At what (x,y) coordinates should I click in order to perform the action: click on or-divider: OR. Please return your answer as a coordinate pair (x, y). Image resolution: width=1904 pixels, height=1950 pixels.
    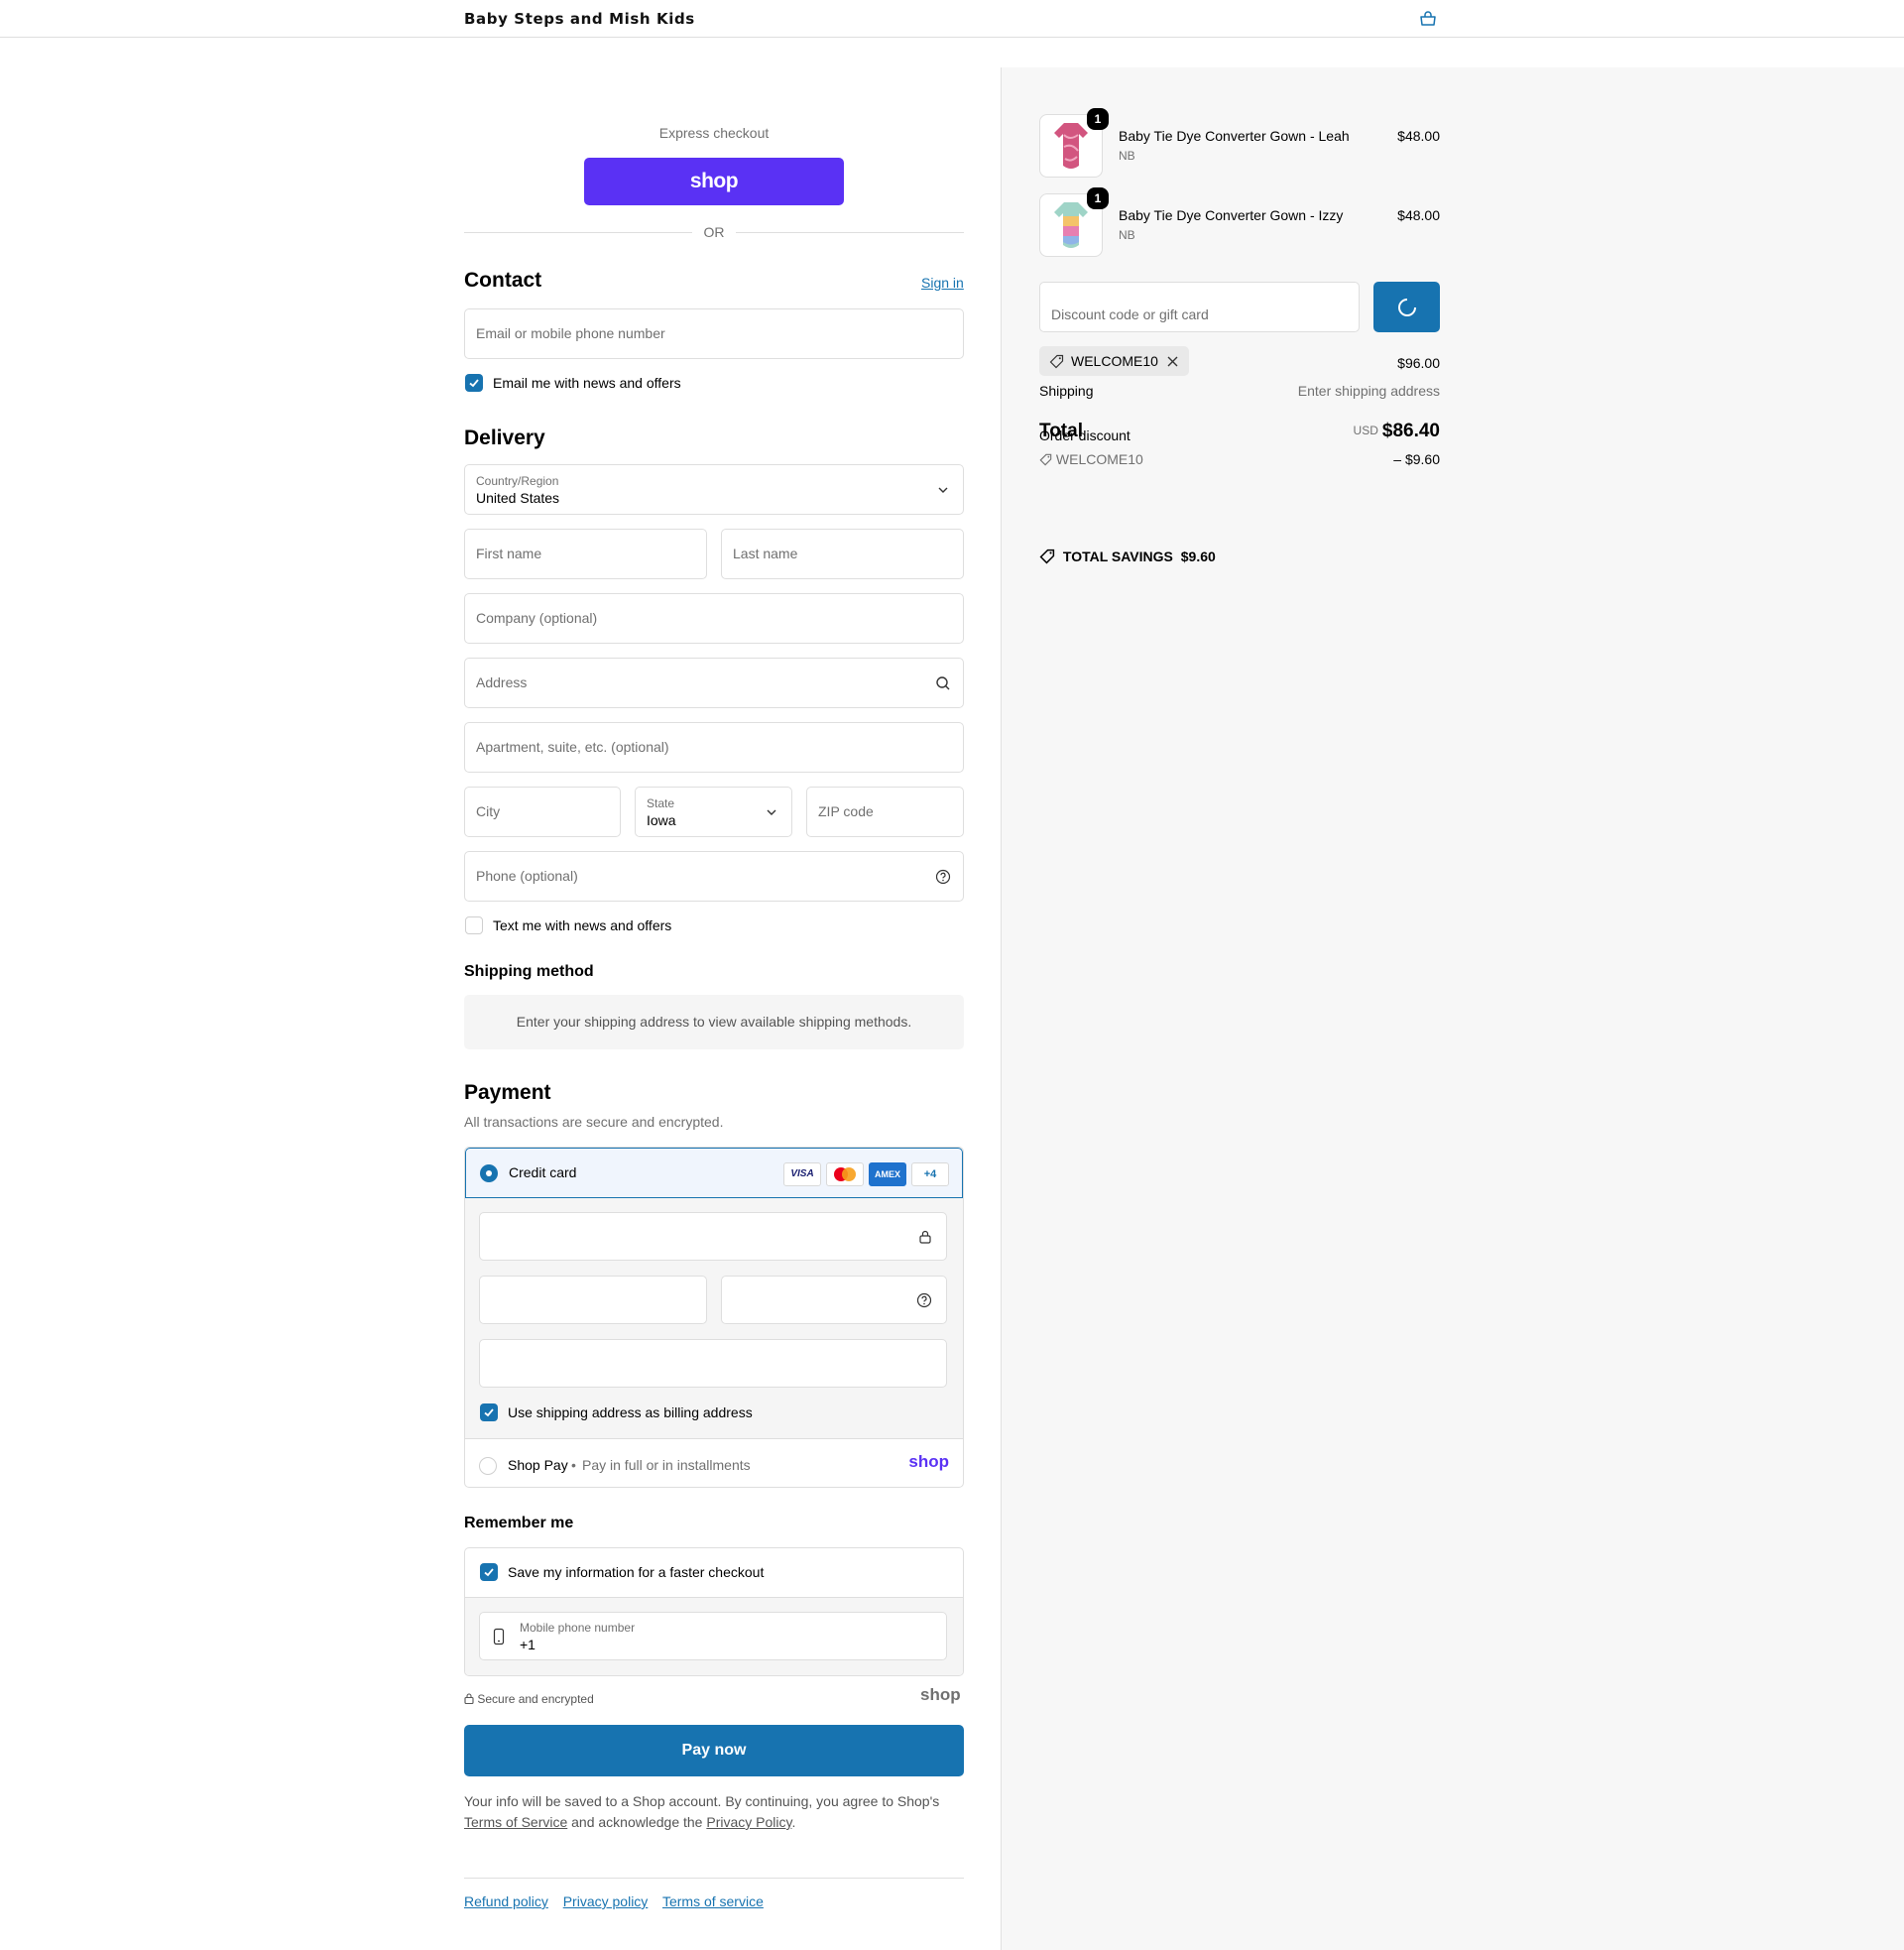
    Looking at the image, I should click on (714, 232).